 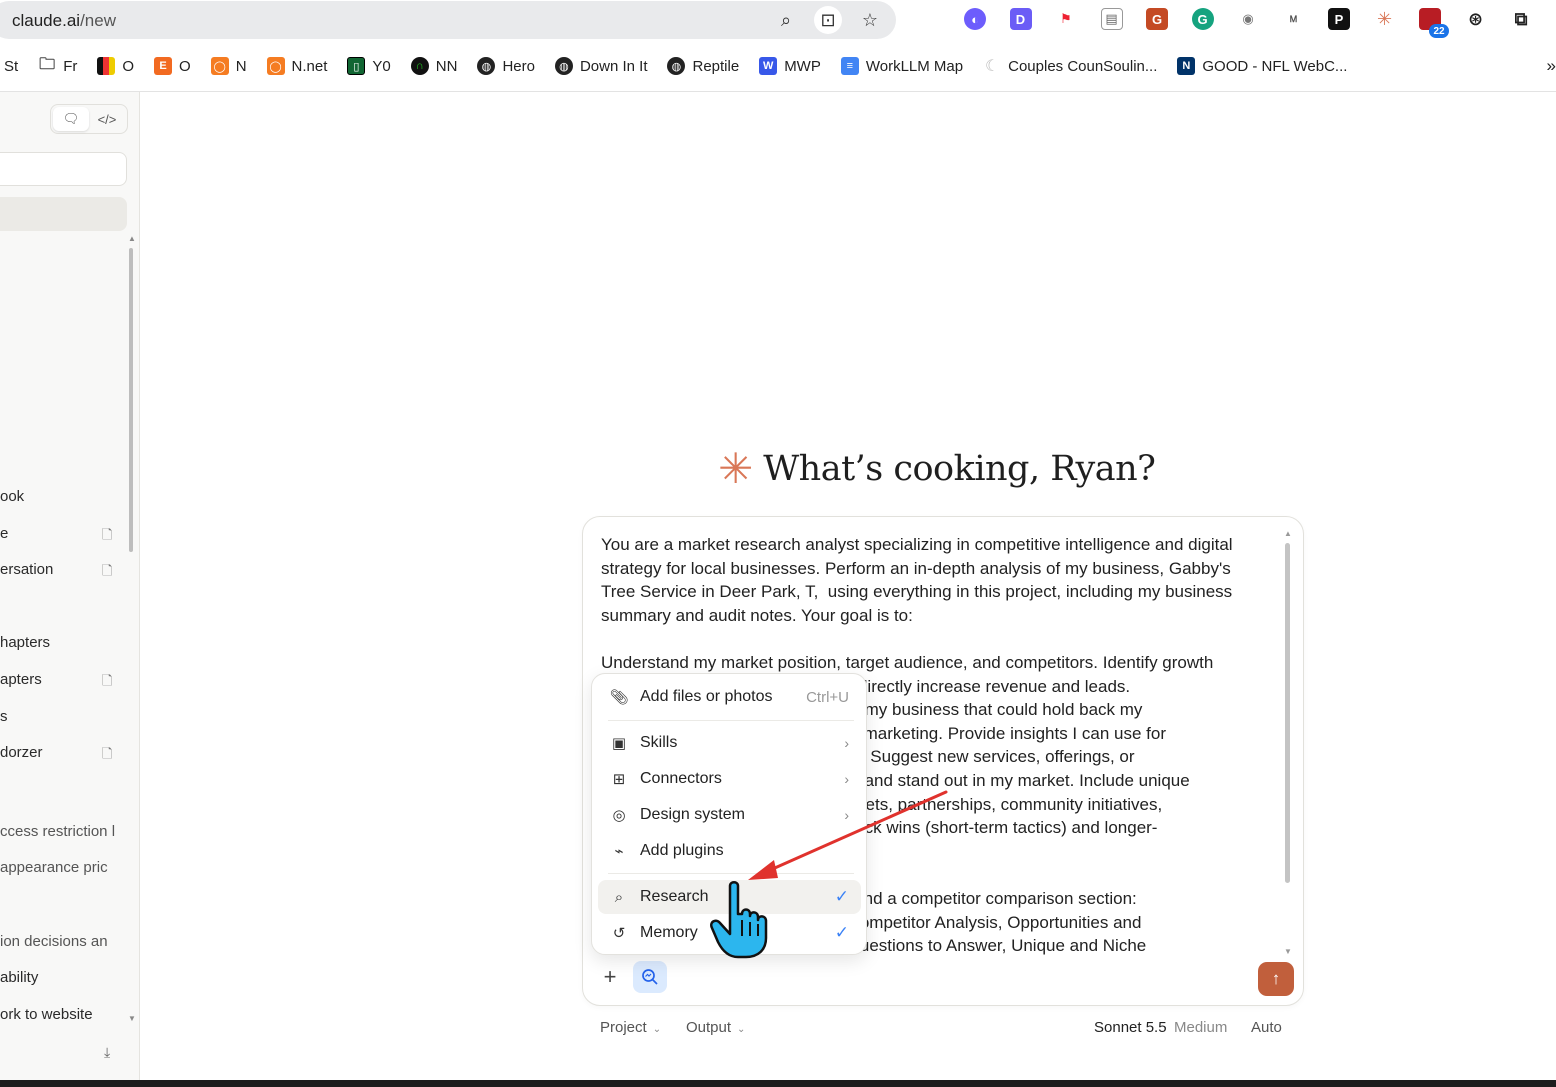 What do you see at coordinates (736, 468) in the screenshot?
I see `claude-logo-icon: ✳` at bounding box center [736, 468].